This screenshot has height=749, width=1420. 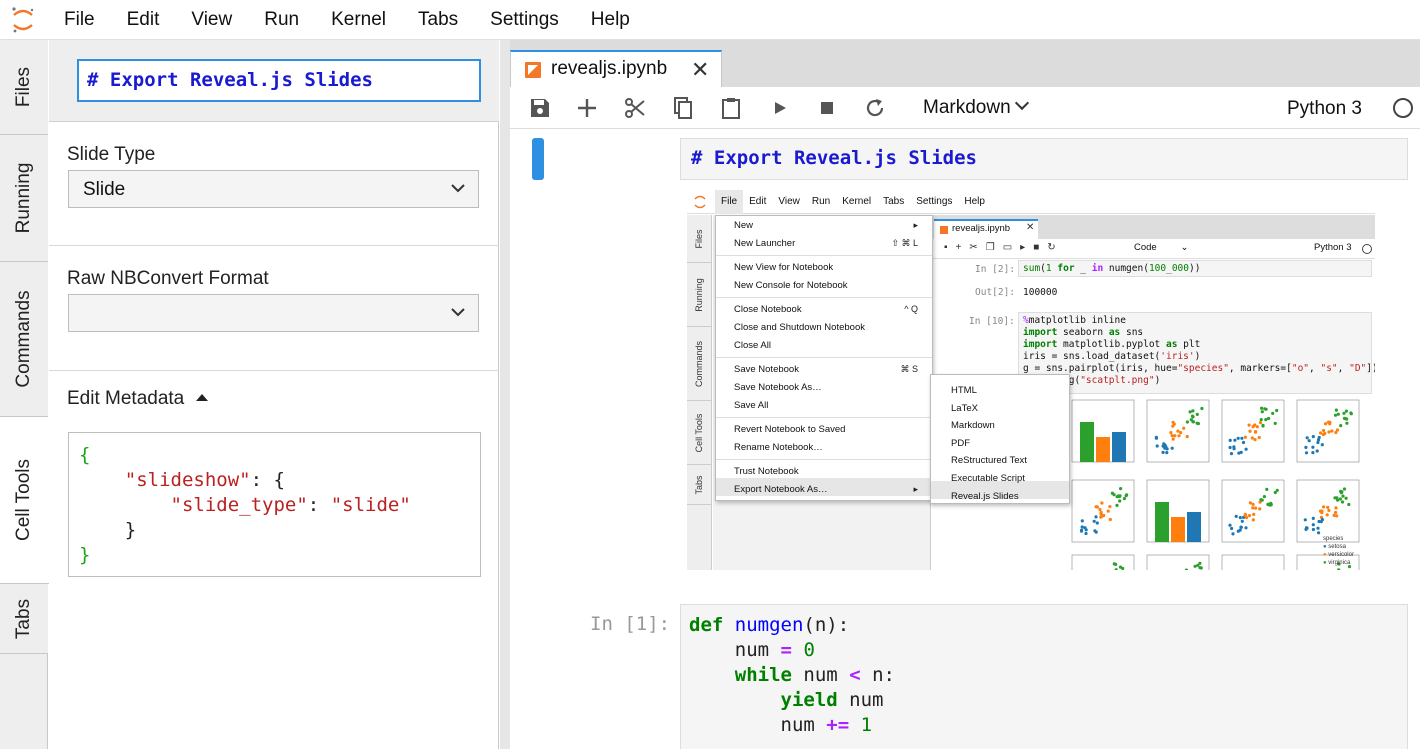 What do you see at coordinates (273, 189) in the screenshot?
I see `slide-type-select: Slide` at bounding box center [273, 189].